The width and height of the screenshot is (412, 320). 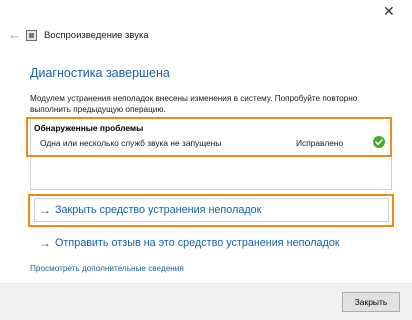 I want to click on app-icon, so click(x=31, y=35).